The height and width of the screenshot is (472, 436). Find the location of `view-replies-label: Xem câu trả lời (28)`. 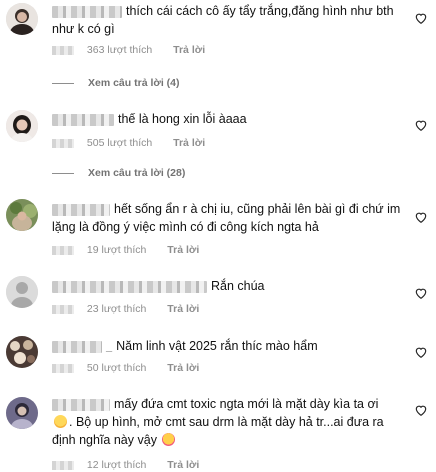

view-replies-label: Xem câu trả lời (28) is located at coordinates (137, 173).